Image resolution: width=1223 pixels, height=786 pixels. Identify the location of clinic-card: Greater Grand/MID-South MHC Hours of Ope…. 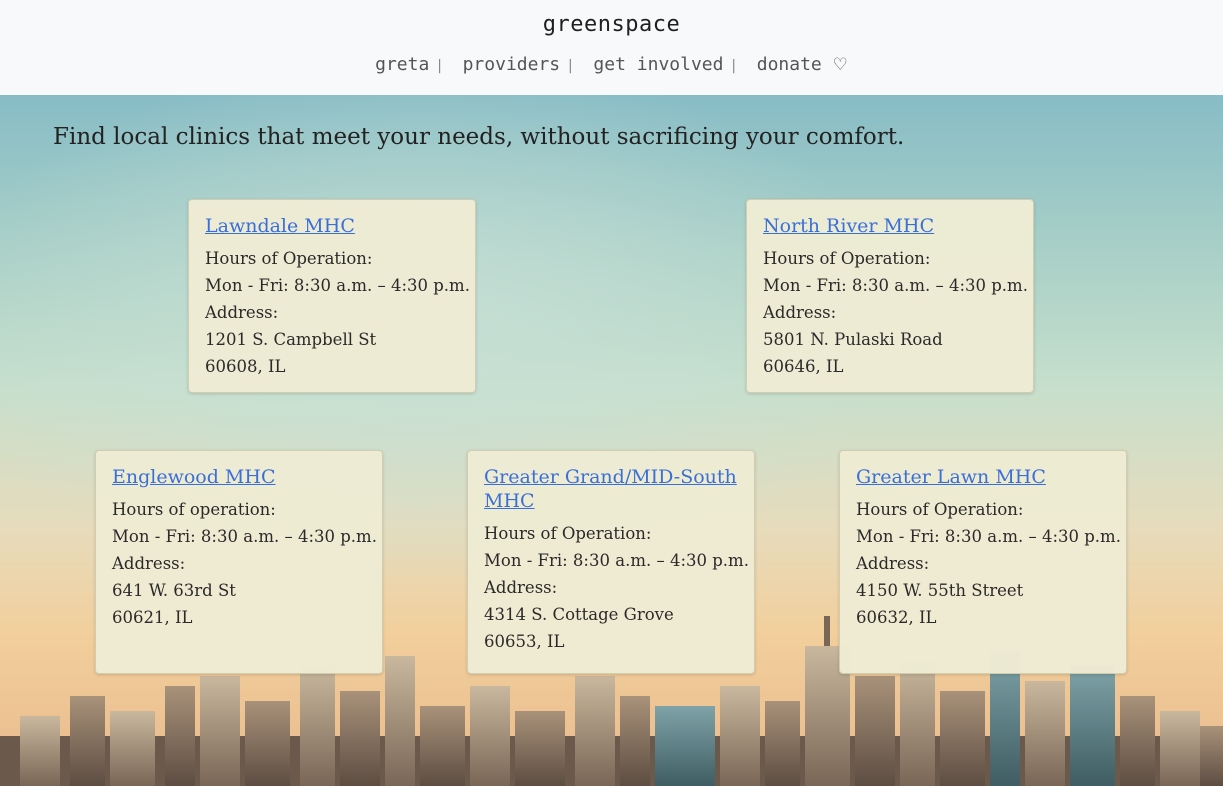
(611, 562).